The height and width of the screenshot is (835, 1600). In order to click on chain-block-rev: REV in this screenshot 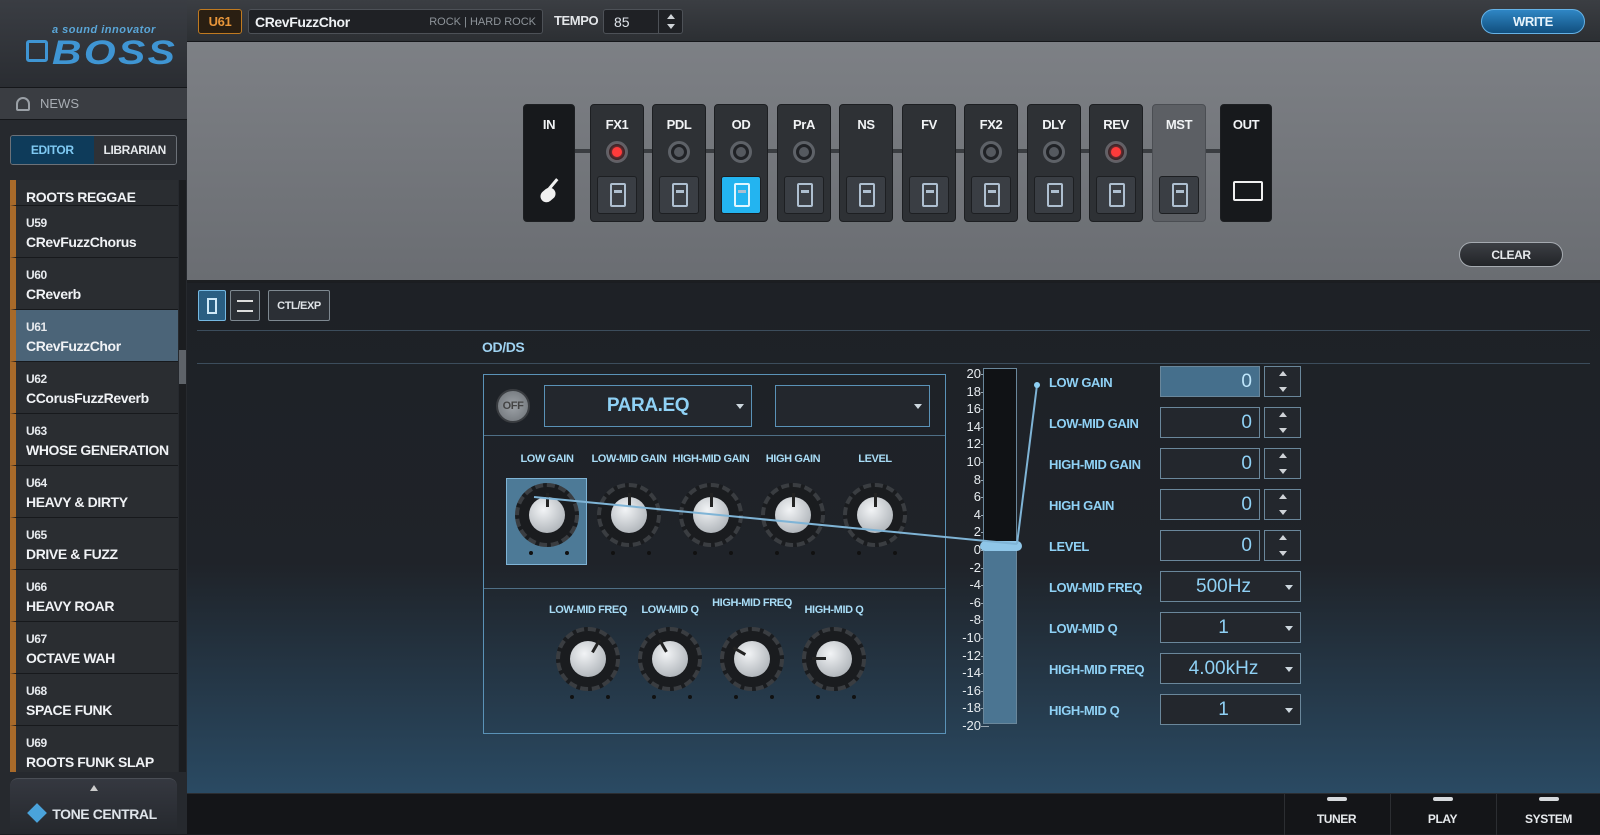, I will do `click(1116, 163)`.